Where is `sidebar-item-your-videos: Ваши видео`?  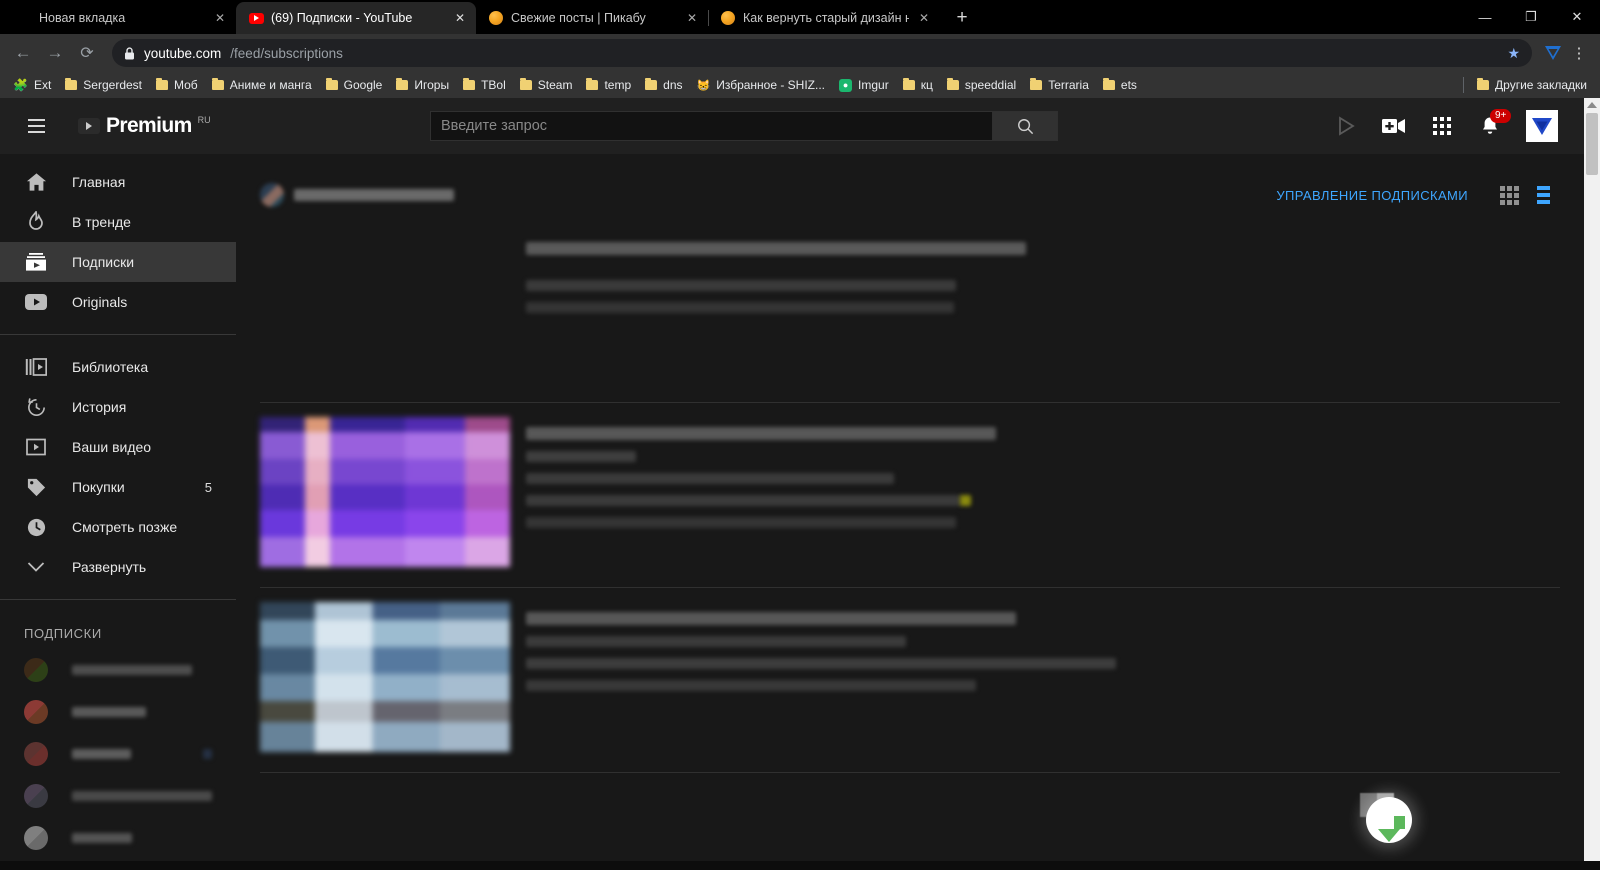
sidebar-item-your-videos: Ваши видео is located at coordinates (118, 447).